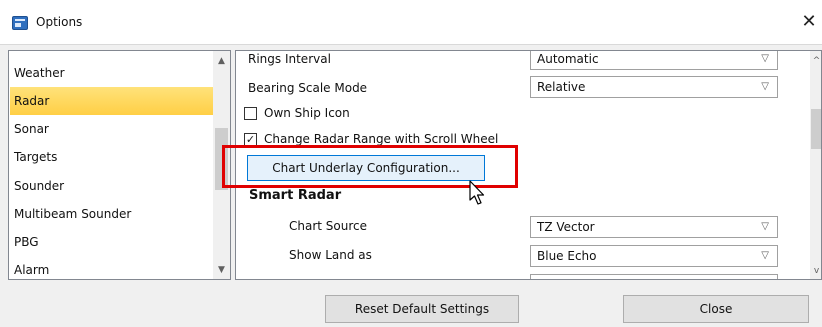  I want to click on show-land-as-select: Blue Echo ▽, so click(654, 256).